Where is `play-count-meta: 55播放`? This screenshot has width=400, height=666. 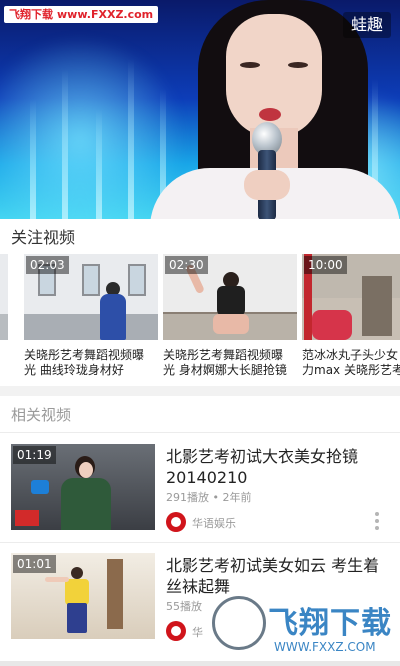
play-count-meta: 55播放 is located at coordinates (184, 606).